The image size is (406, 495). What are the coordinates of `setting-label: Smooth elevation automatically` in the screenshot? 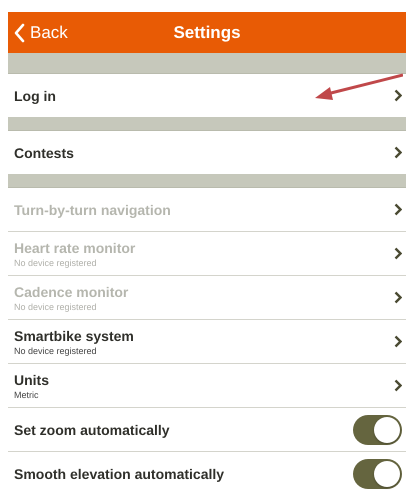 It's located at (119, 474).